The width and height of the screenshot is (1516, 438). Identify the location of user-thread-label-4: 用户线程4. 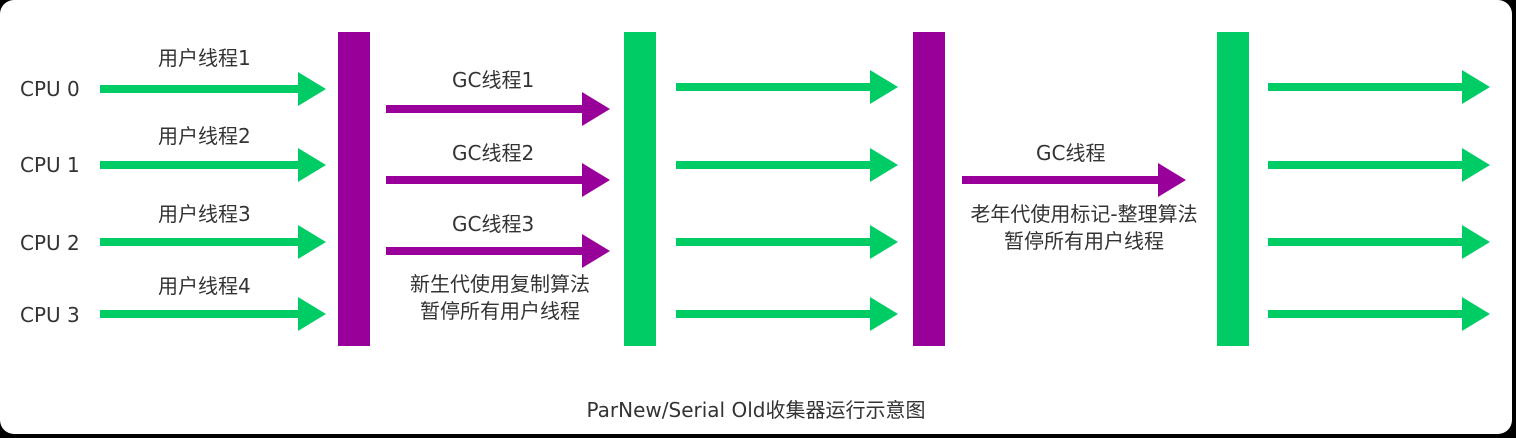
(204, 286).